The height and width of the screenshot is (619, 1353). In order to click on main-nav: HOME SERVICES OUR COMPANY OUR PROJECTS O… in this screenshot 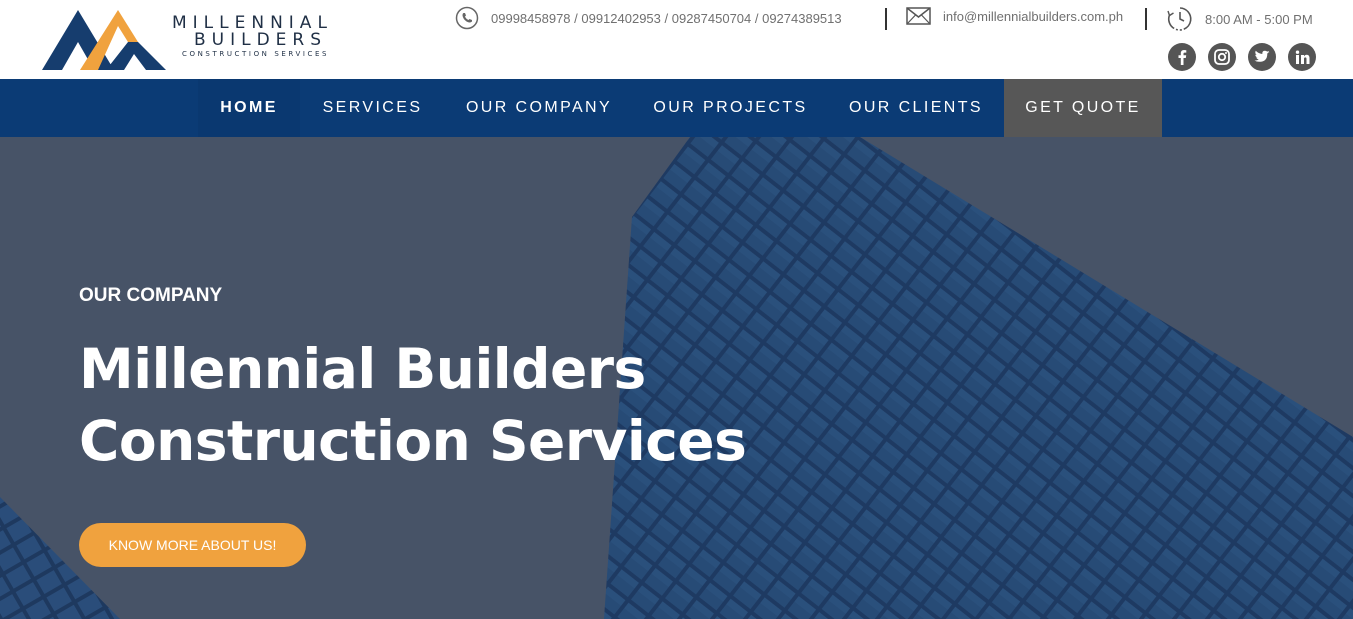, I will do `click(676, 108)`.